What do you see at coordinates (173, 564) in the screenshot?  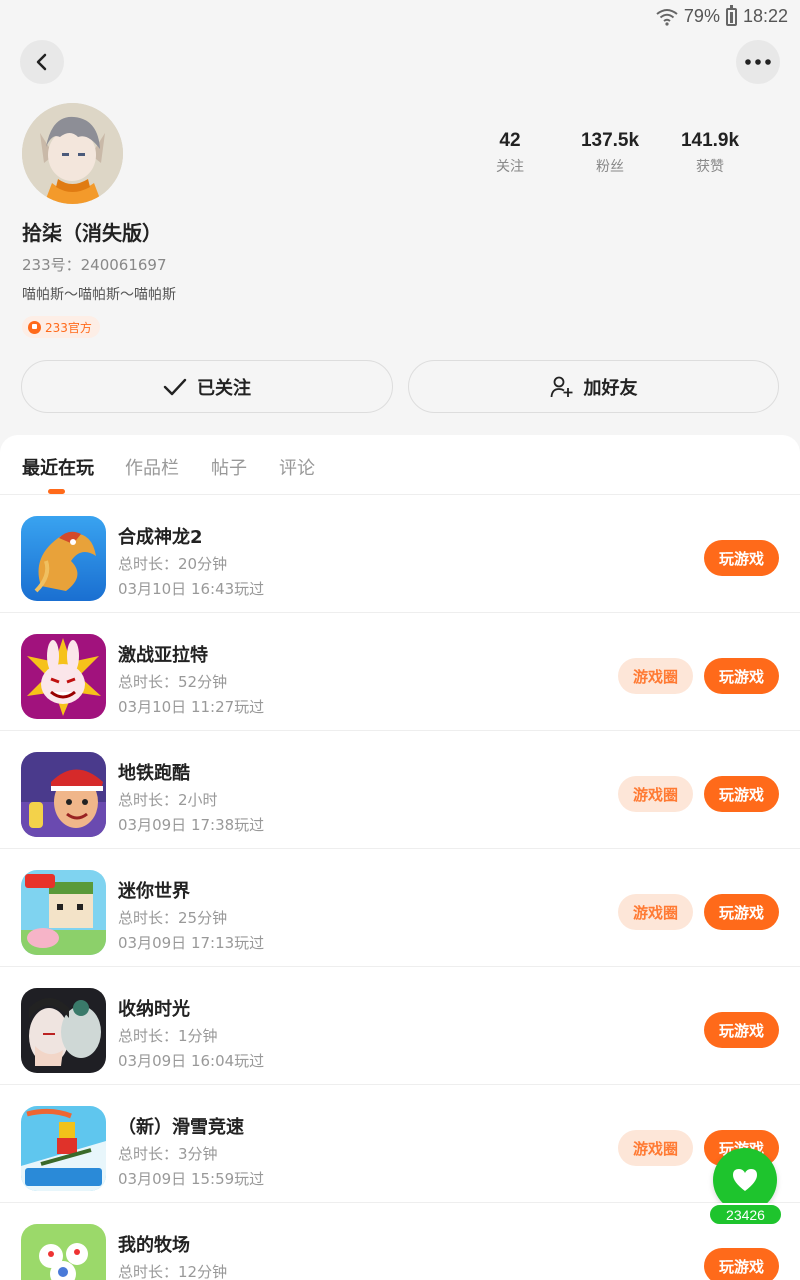 I see `game-duration: 总时长：20分钟` at bounding box center [173, 564].